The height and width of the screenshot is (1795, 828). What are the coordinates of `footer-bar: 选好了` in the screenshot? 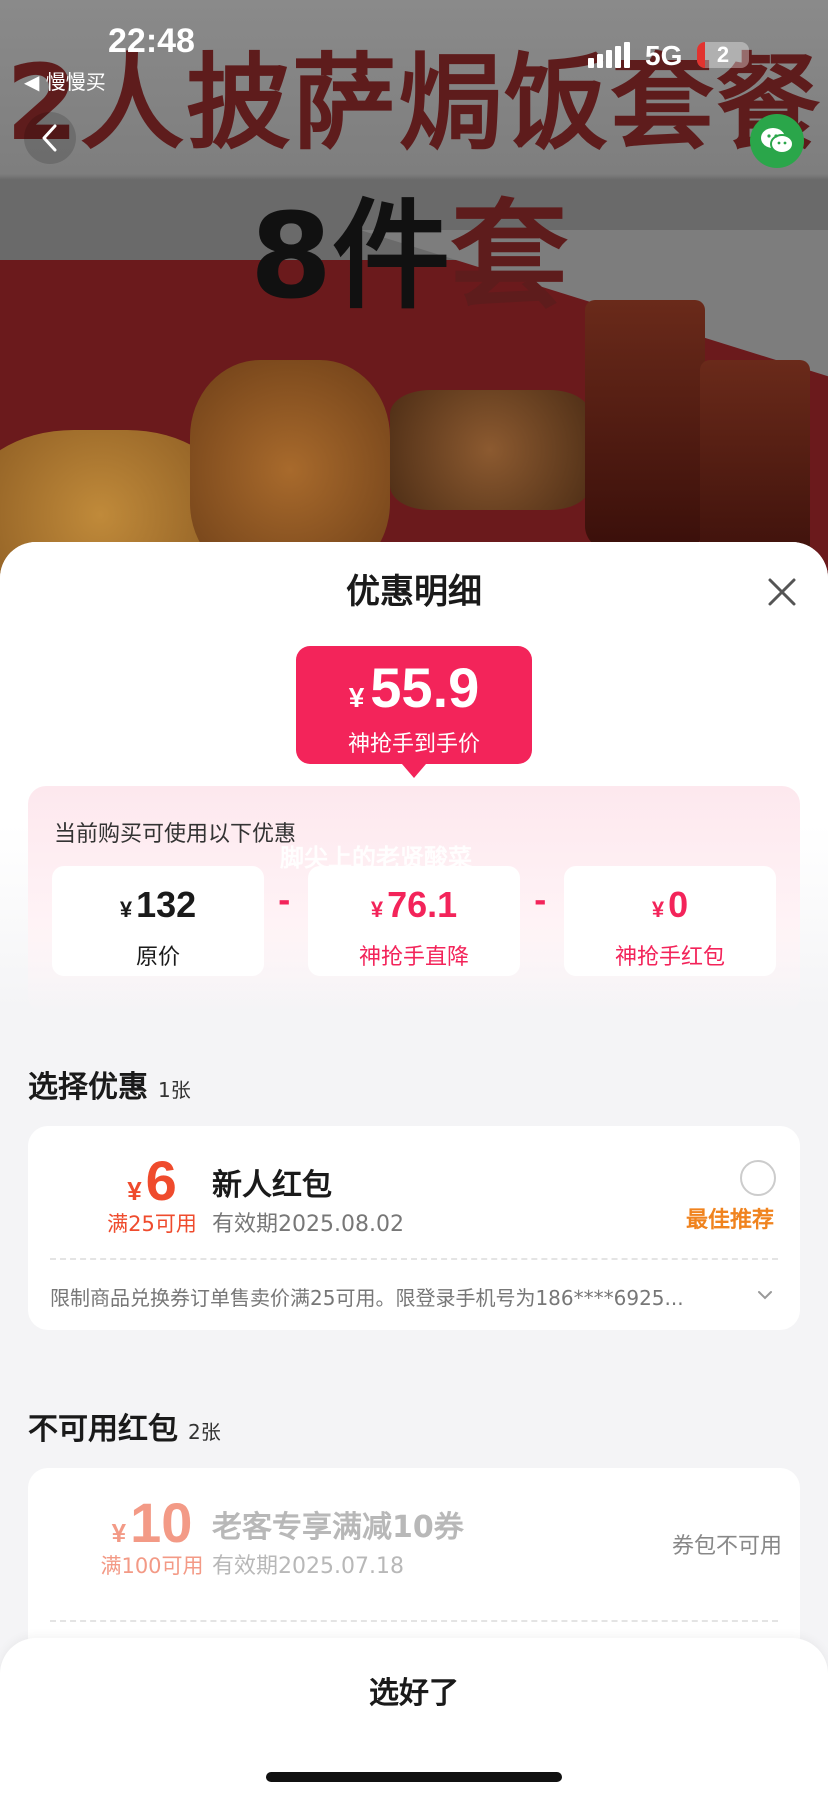 It's located at (414, 1716).